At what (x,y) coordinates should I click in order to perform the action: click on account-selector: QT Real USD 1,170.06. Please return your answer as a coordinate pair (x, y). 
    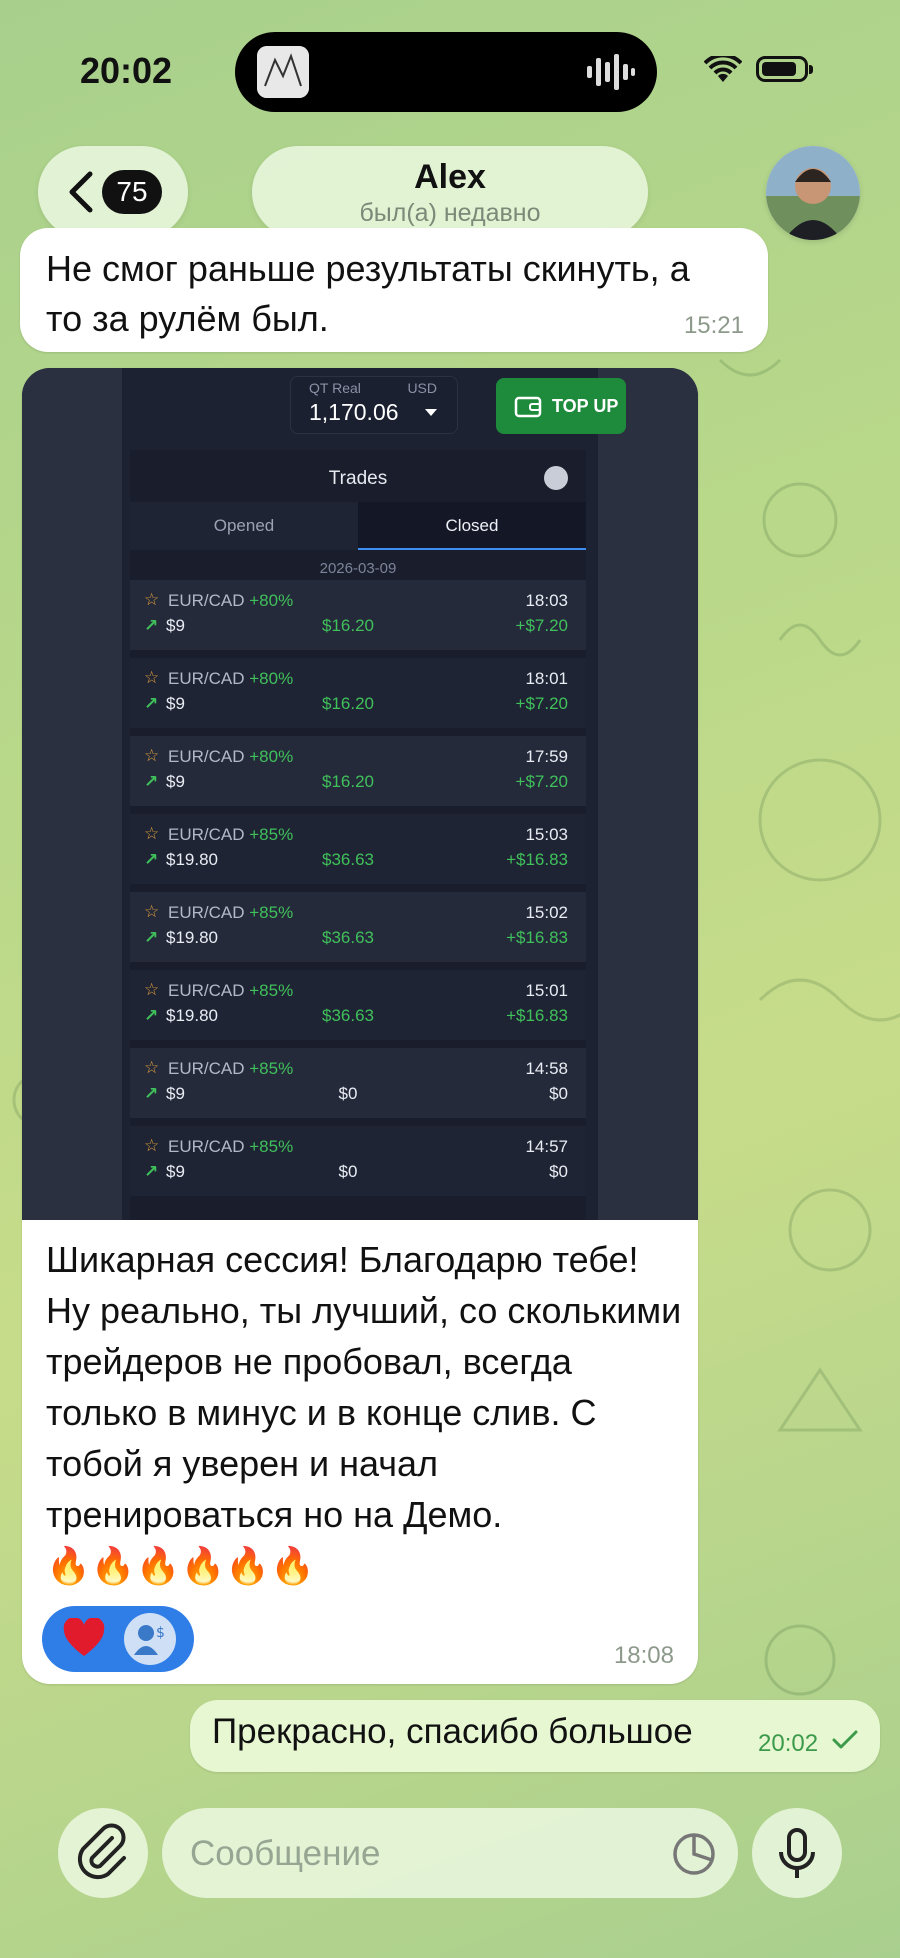
    Looking at the image, I should click on (374, 405).